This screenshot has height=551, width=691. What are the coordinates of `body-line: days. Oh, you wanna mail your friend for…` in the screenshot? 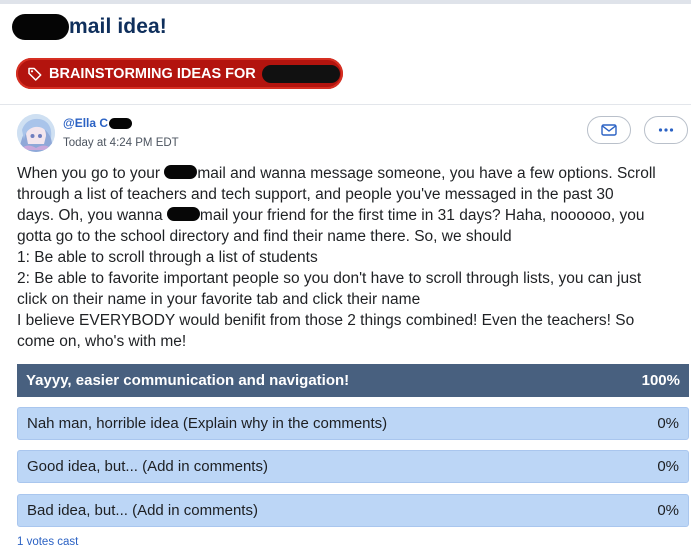 It's located at (354, 215).